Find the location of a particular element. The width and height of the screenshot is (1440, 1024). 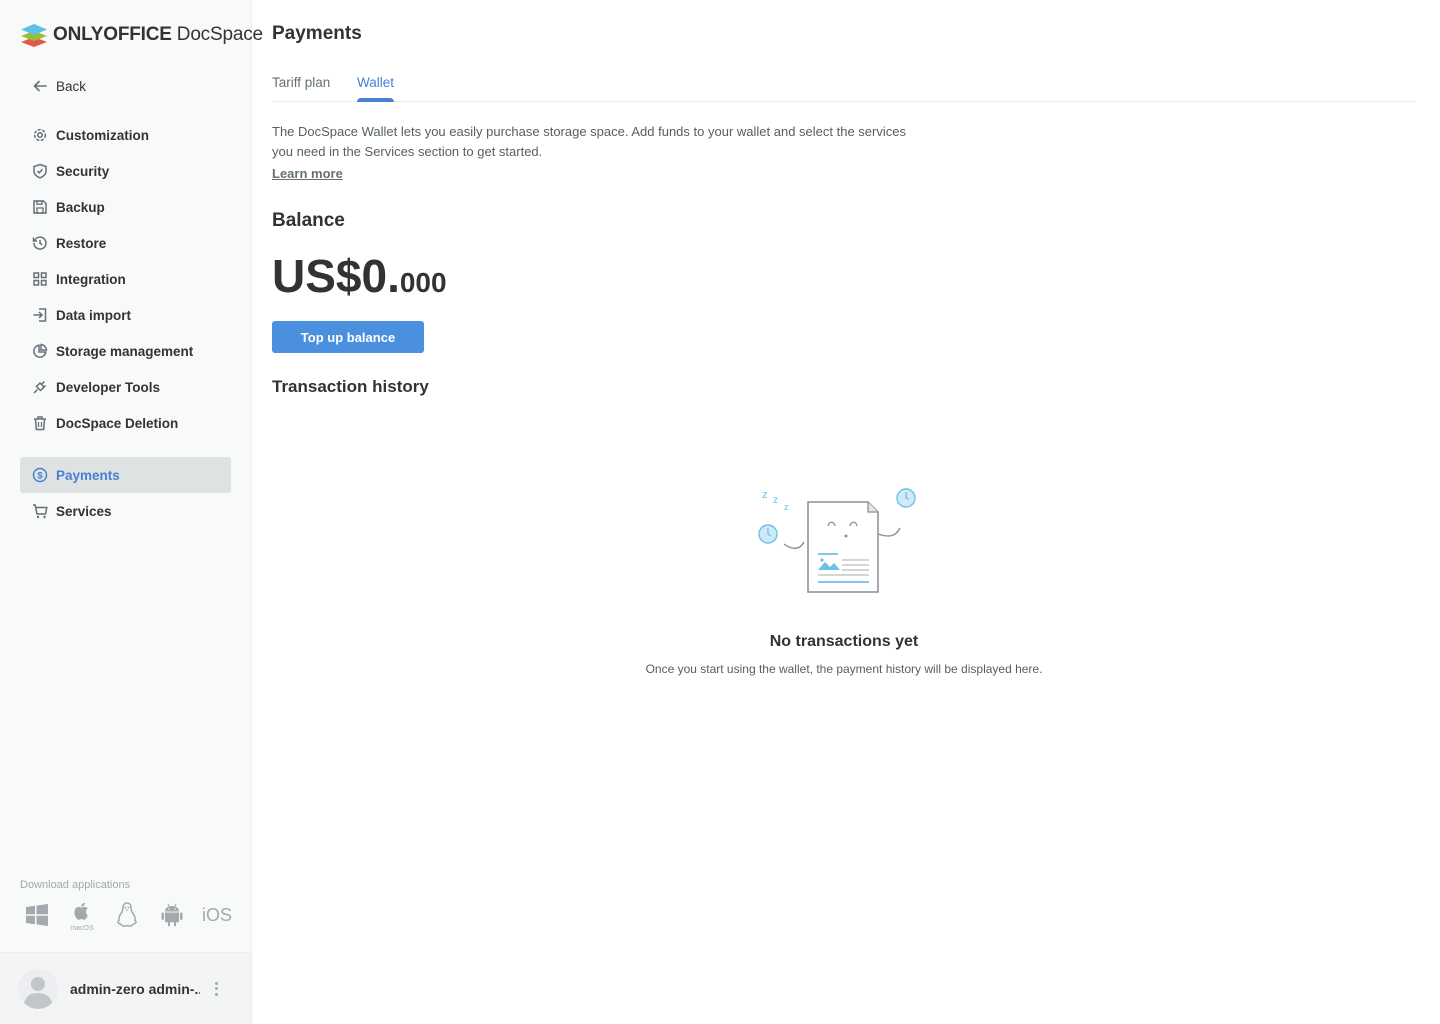

ios-icon: iOS is located at coordinates (217, 915).